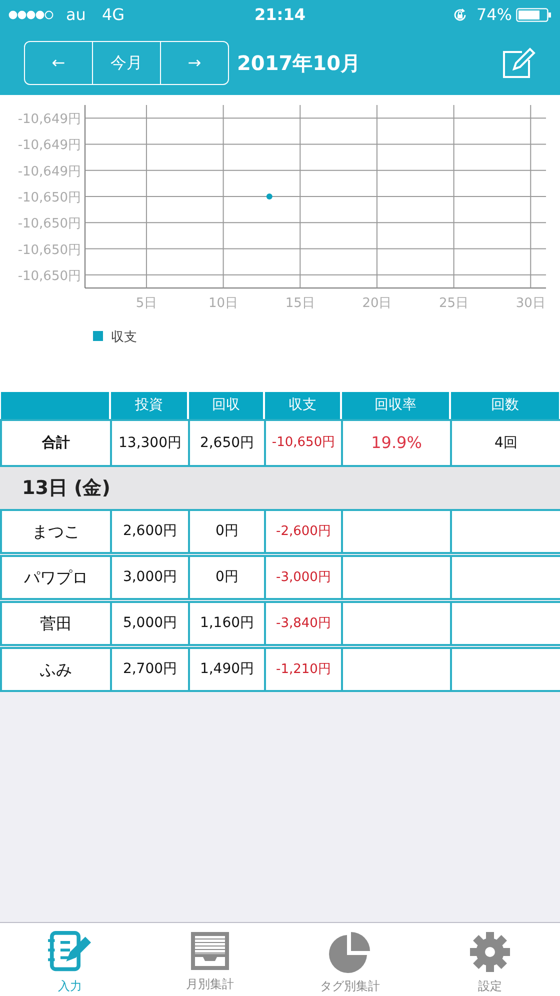 The height and width of the screenshot is (996, 560). What do you see at coordinates (227, 623) in the screenshot?
I see `table-cell: 1,160円` at bounding box center [227, 623].